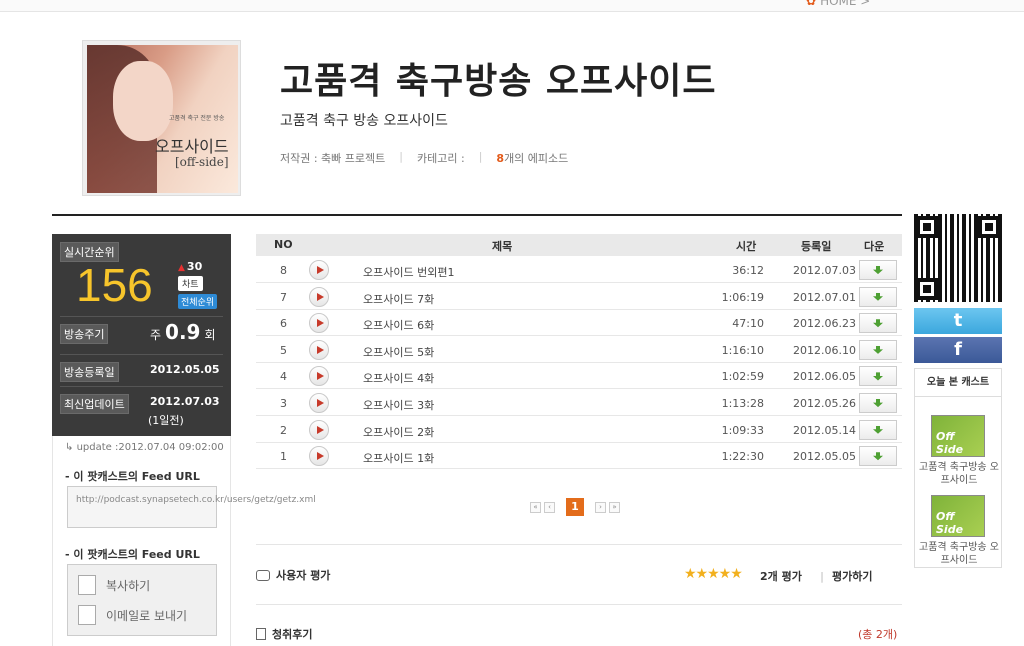 The height and width of the screenshot is (646, 1024). I want to click on episode-time: 36:12, so click(748, 270).